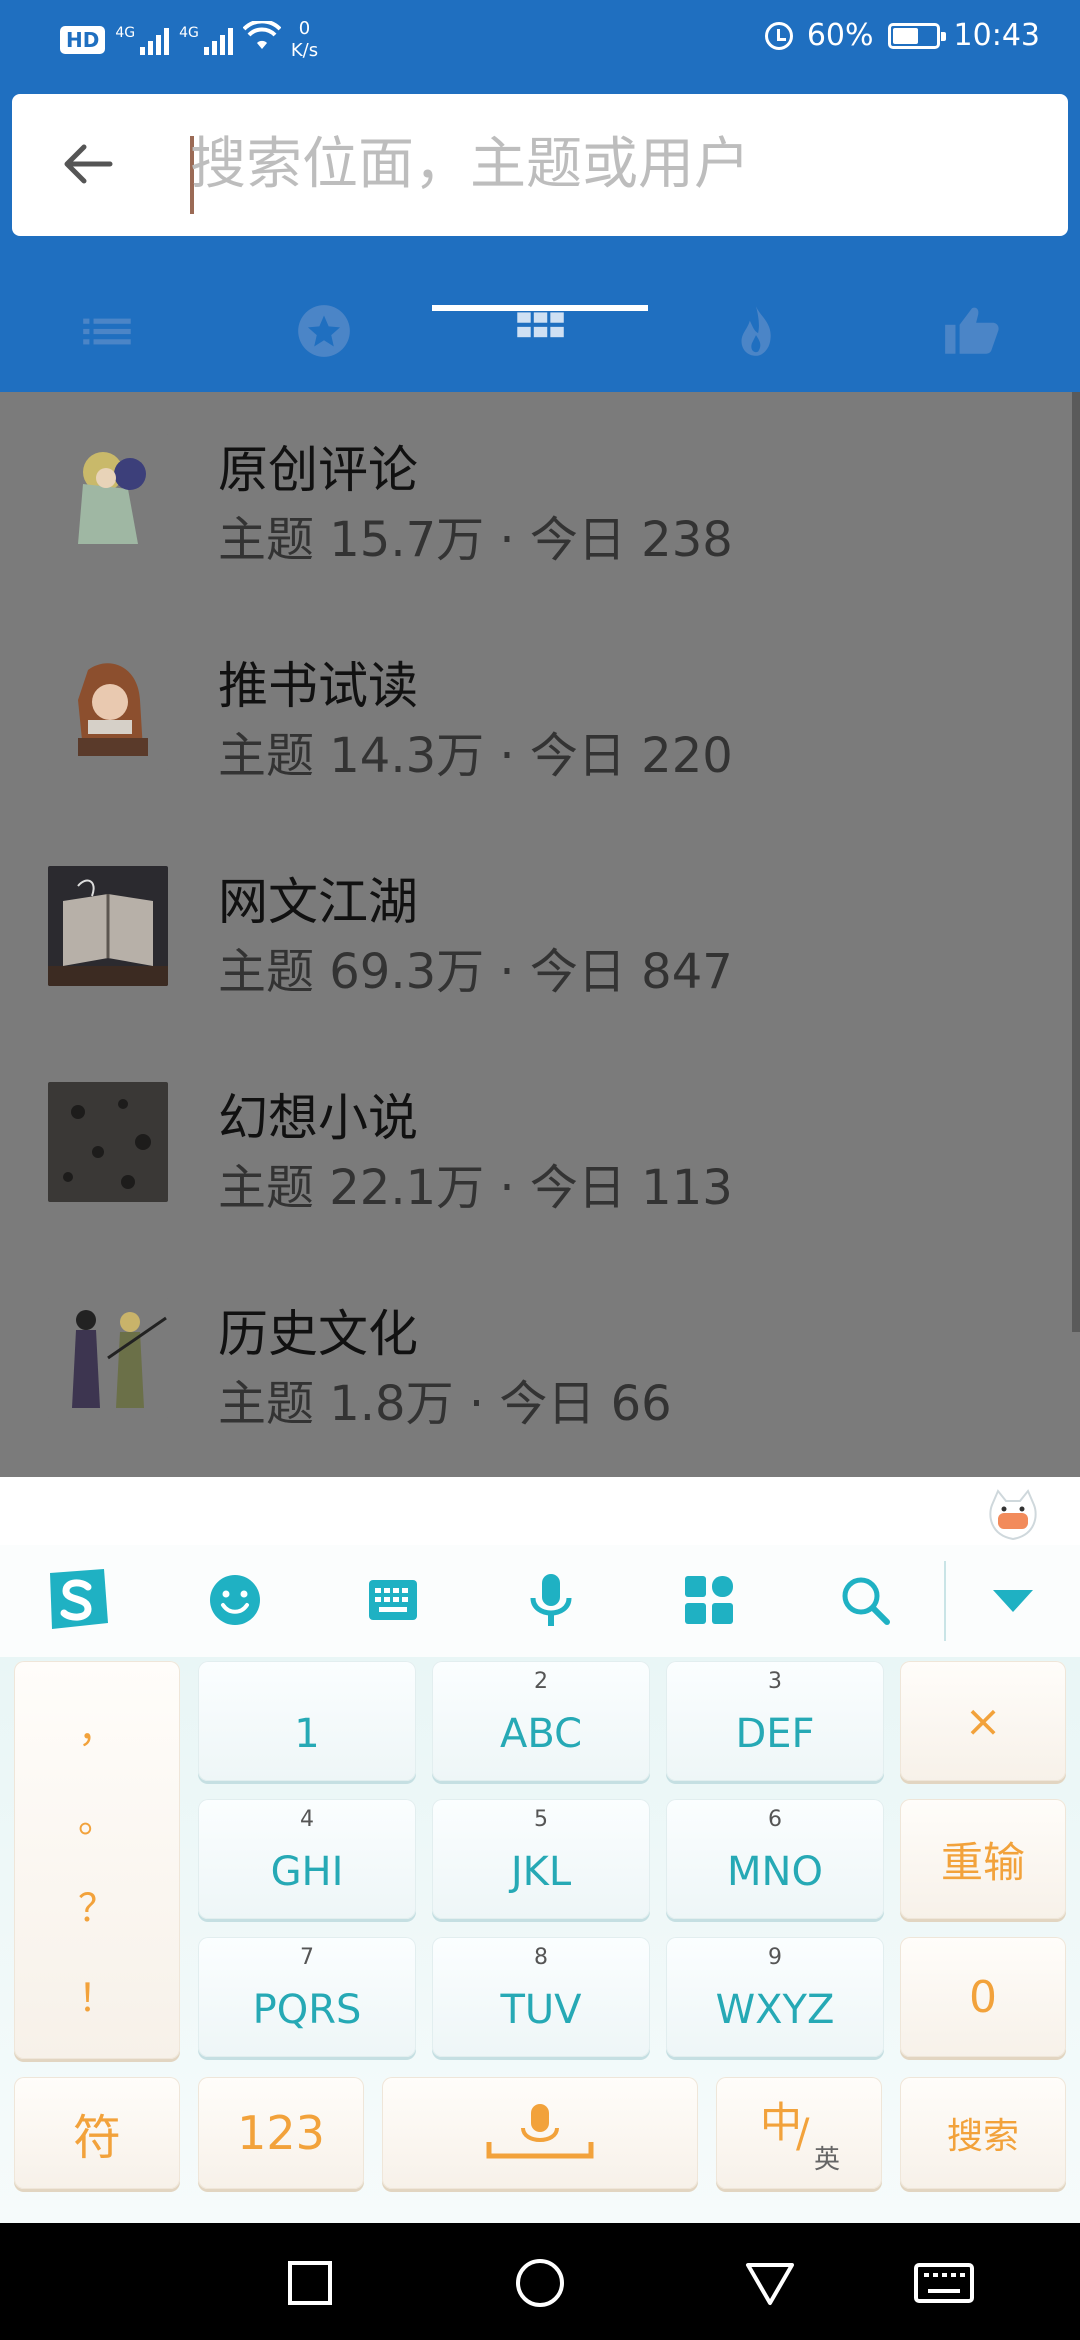 The width and height of the screenshot is (1080, 2340). Describe the element at coordinates (445, 1404) in the screenshot. I see `forum-stats: 主题 1.8万 · 今日 66` at that location.